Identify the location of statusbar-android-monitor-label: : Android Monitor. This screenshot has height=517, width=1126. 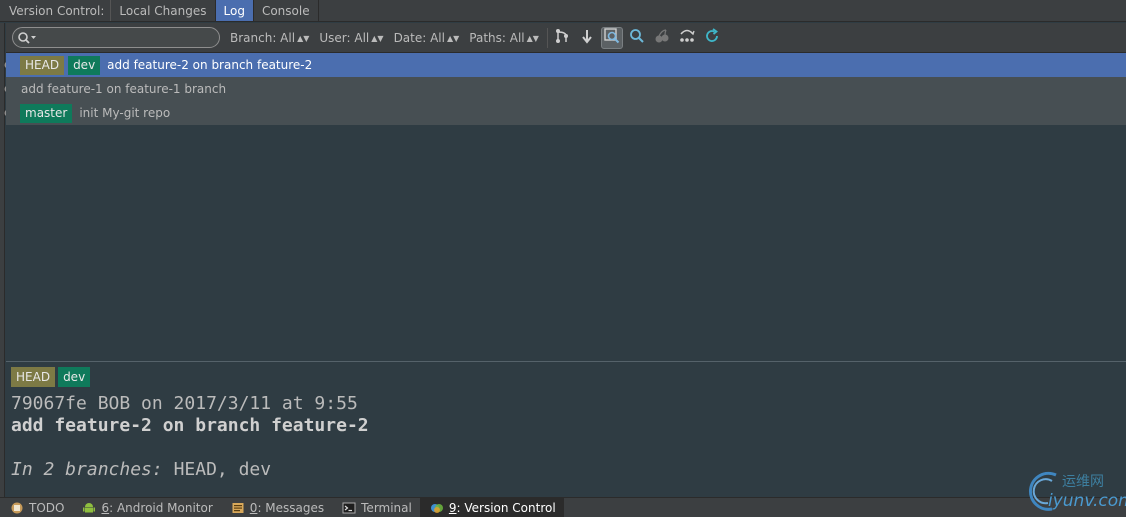
(161, 507).